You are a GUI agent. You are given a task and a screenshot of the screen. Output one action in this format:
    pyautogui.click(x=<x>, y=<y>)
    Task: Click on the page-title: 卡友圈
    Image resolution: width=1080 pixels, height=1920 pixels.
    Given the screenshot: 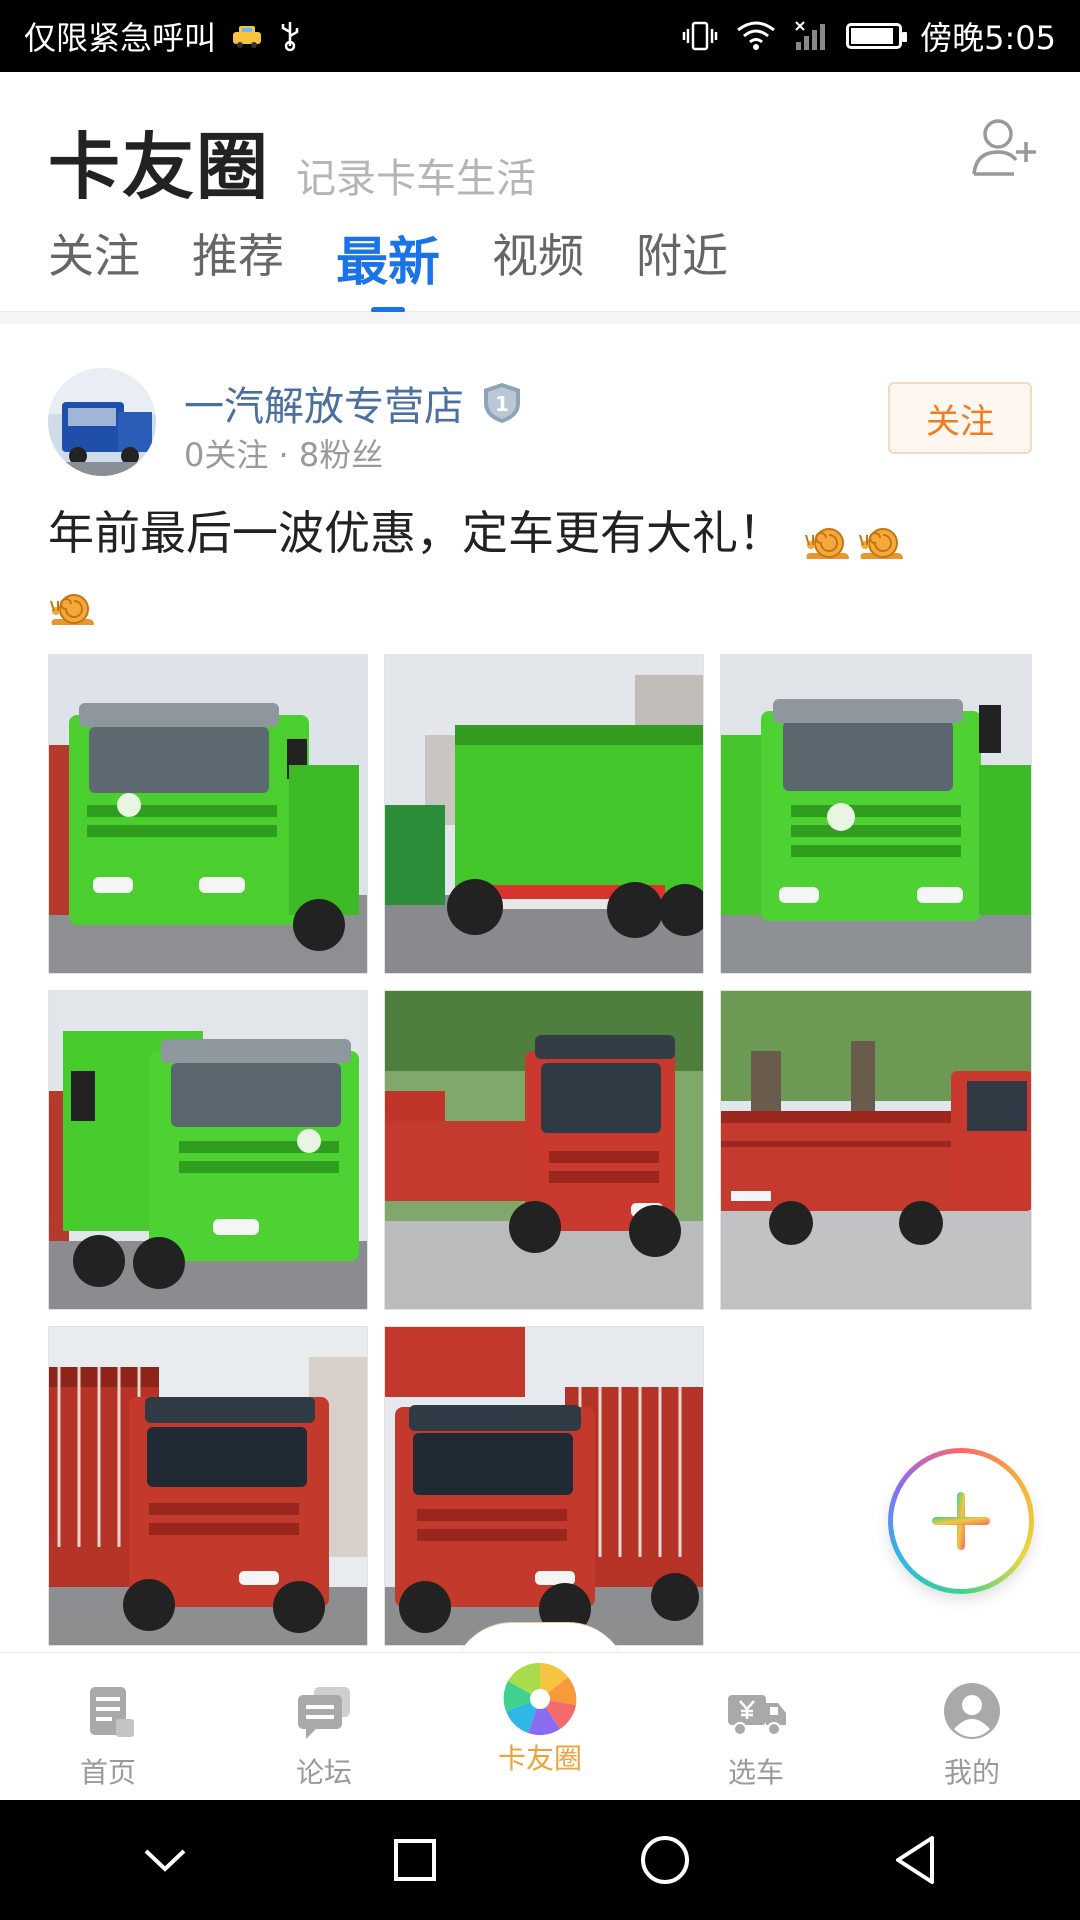 What is the action you would take?
    pyautogui.click(x=159, y=166)
    